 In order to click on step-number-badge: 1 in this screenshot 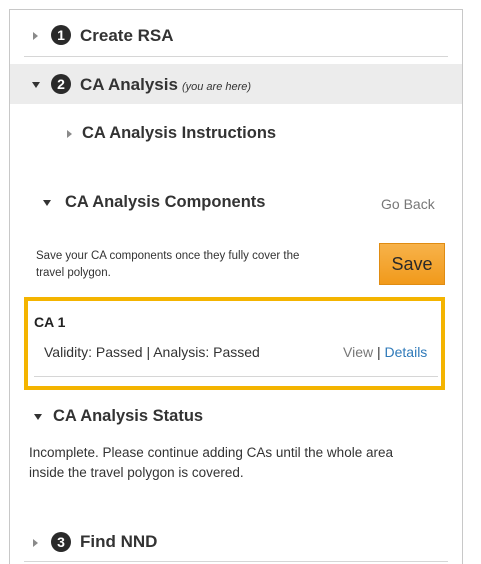, I will do `click(61, 35)`.